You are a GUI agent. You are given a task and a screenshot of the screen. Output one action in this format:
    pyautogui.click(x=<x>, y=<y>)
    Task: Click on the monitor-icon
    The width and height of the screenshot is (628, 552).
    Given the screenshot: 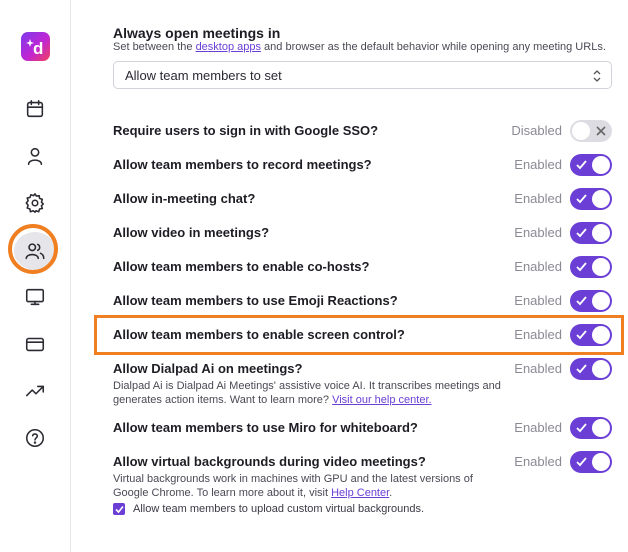 What is the action you would take?
    pyautogui.click(x=35, y=297)
    